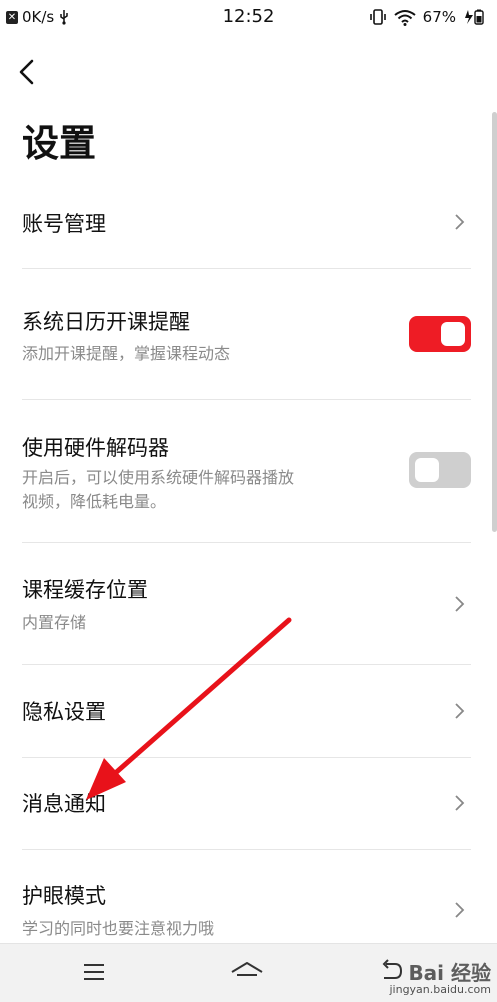 This screenshot has width=497, height=1002. I want to click on settings-row-calendar: 系统日历开课提醒 添加开课提醒，掌握课程动态, so click(246, 346).